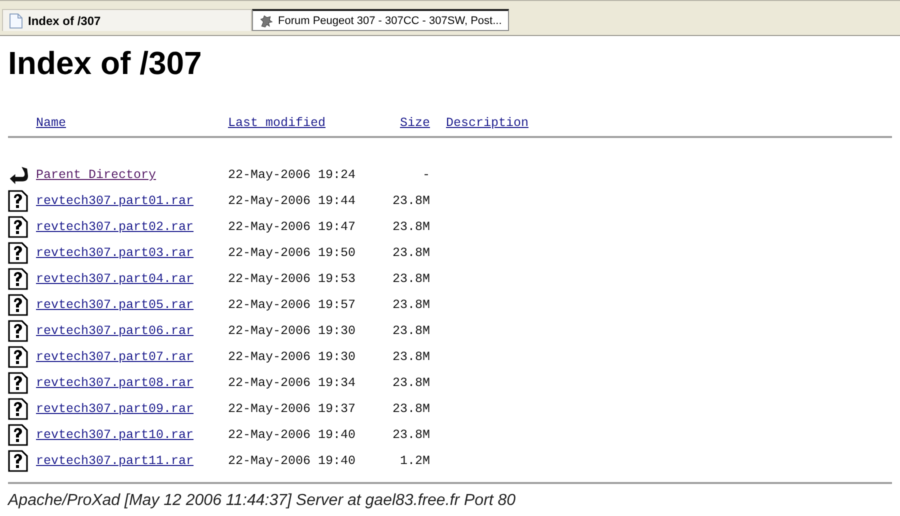 This screenshot has width=900, height=516. Describe the element at coordinates (115, 383) in the screenshot. I see `file-link: revtech307.part08.rar` at that location.